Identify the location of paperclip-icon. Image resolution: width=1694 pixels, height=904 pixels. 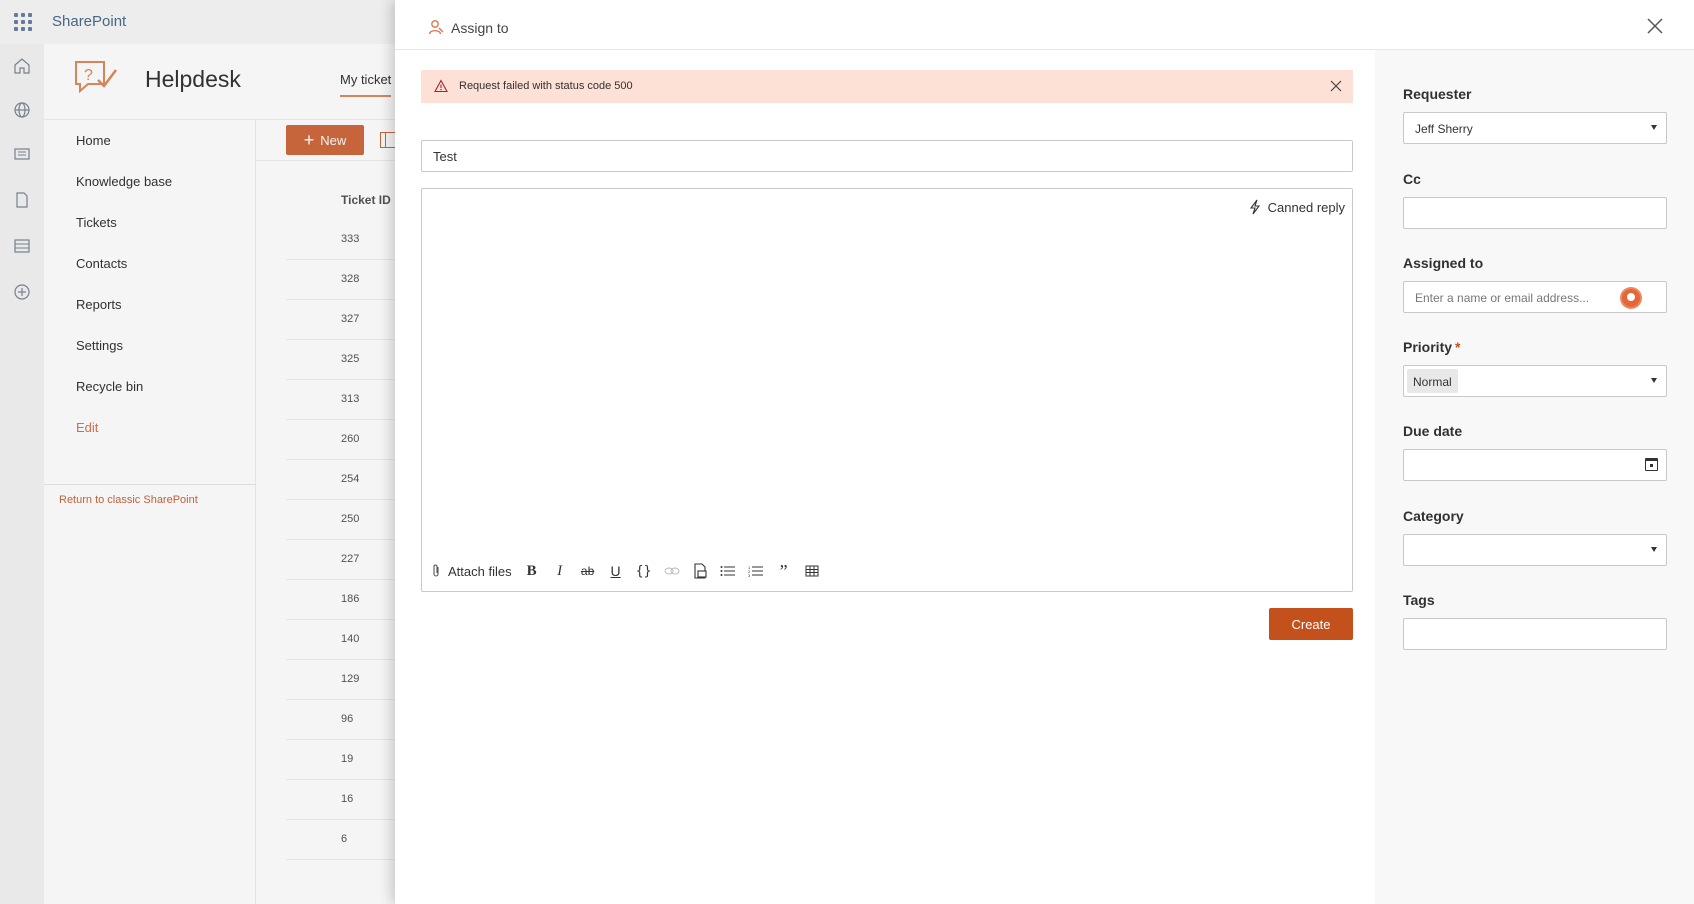
(436, 570).